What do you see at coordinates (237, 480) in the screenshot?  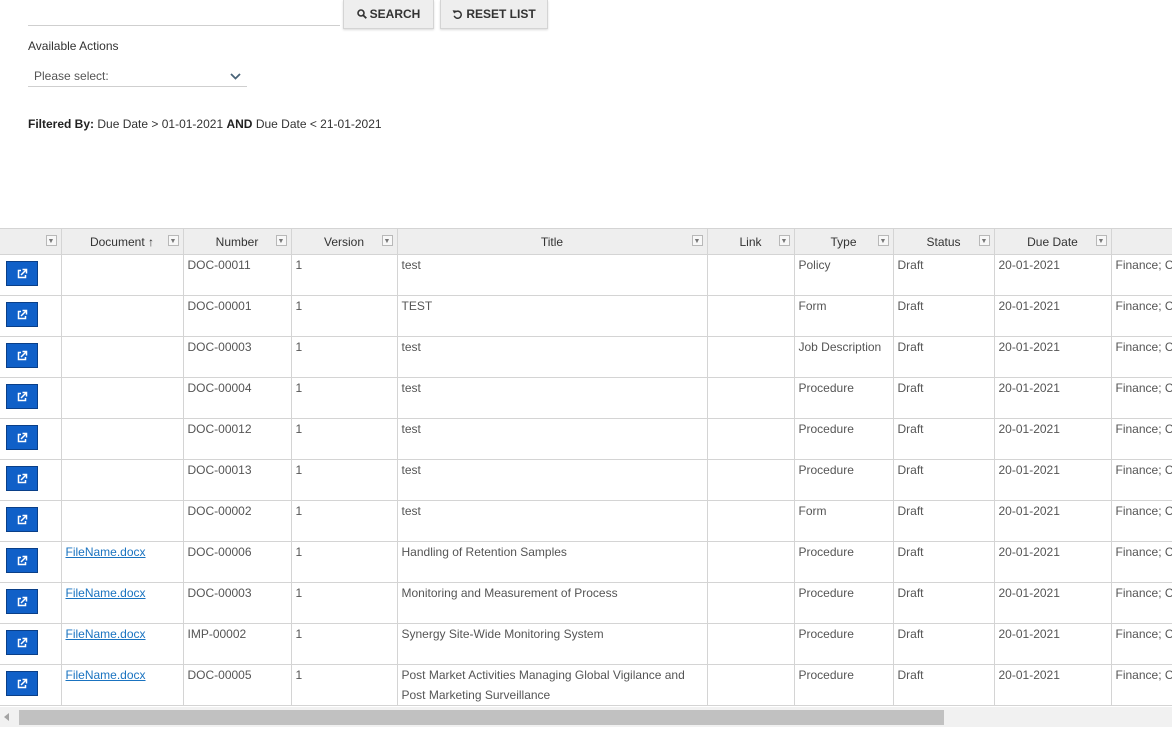 I see `cell-number: DOC-00013` at bounding box center [237, 480].